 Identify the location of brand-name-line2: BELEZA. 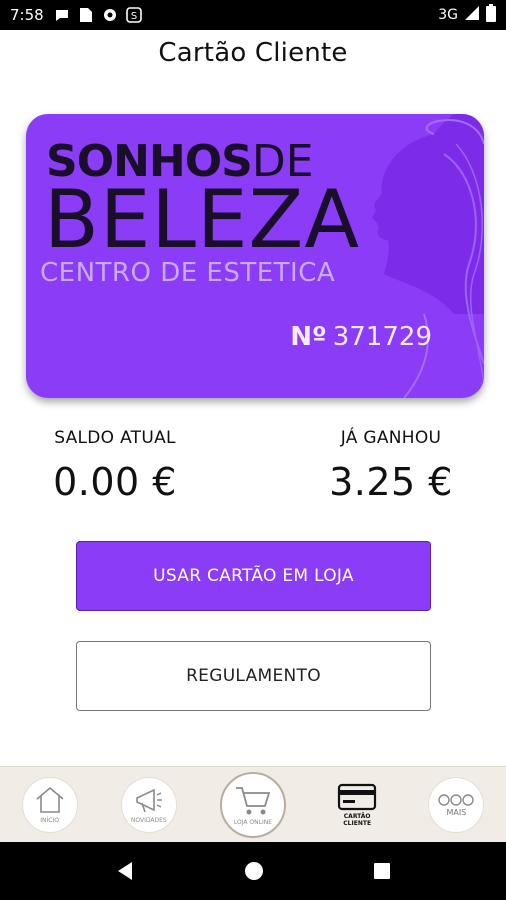
(202, 219).